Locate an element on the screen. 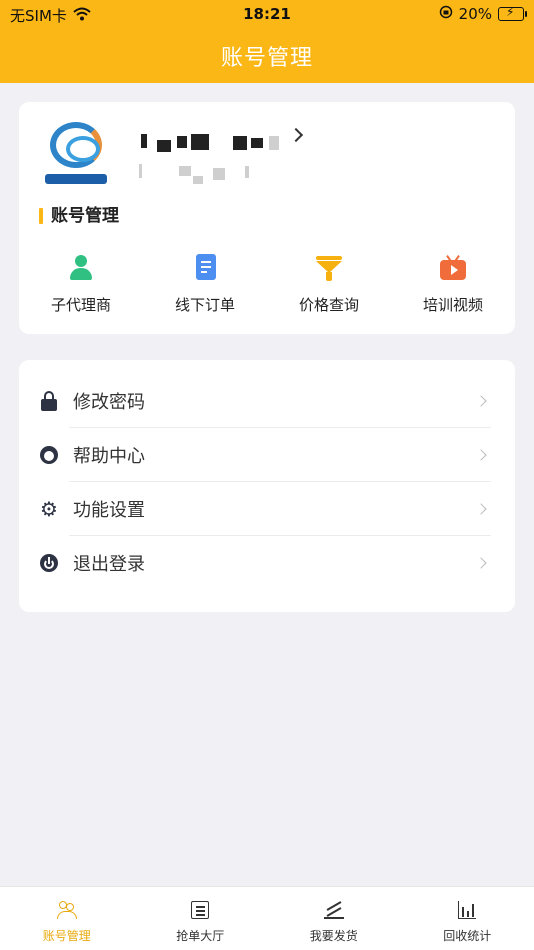 The width and height of the screenshot is (534, 950). menu-item-label: 修改密码 is located at coordinates (109, 402).